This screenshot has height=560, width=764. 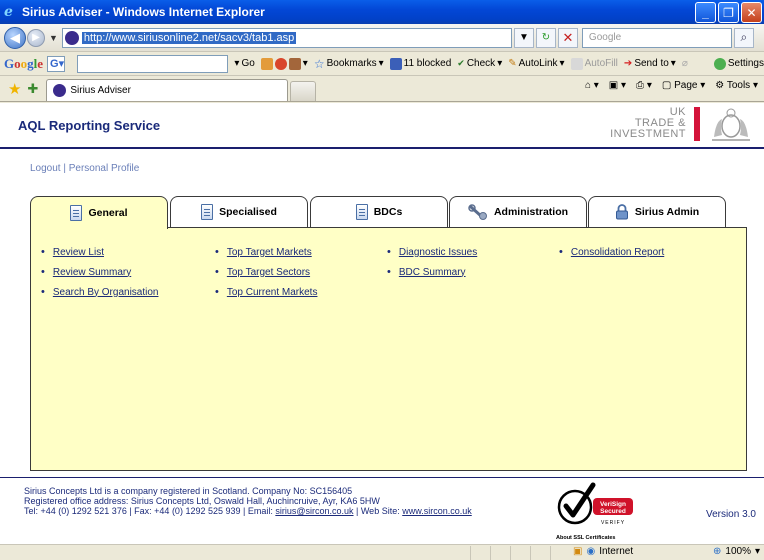 I want to click on autolink-label: AutoLink, so click(x=538, y=63).